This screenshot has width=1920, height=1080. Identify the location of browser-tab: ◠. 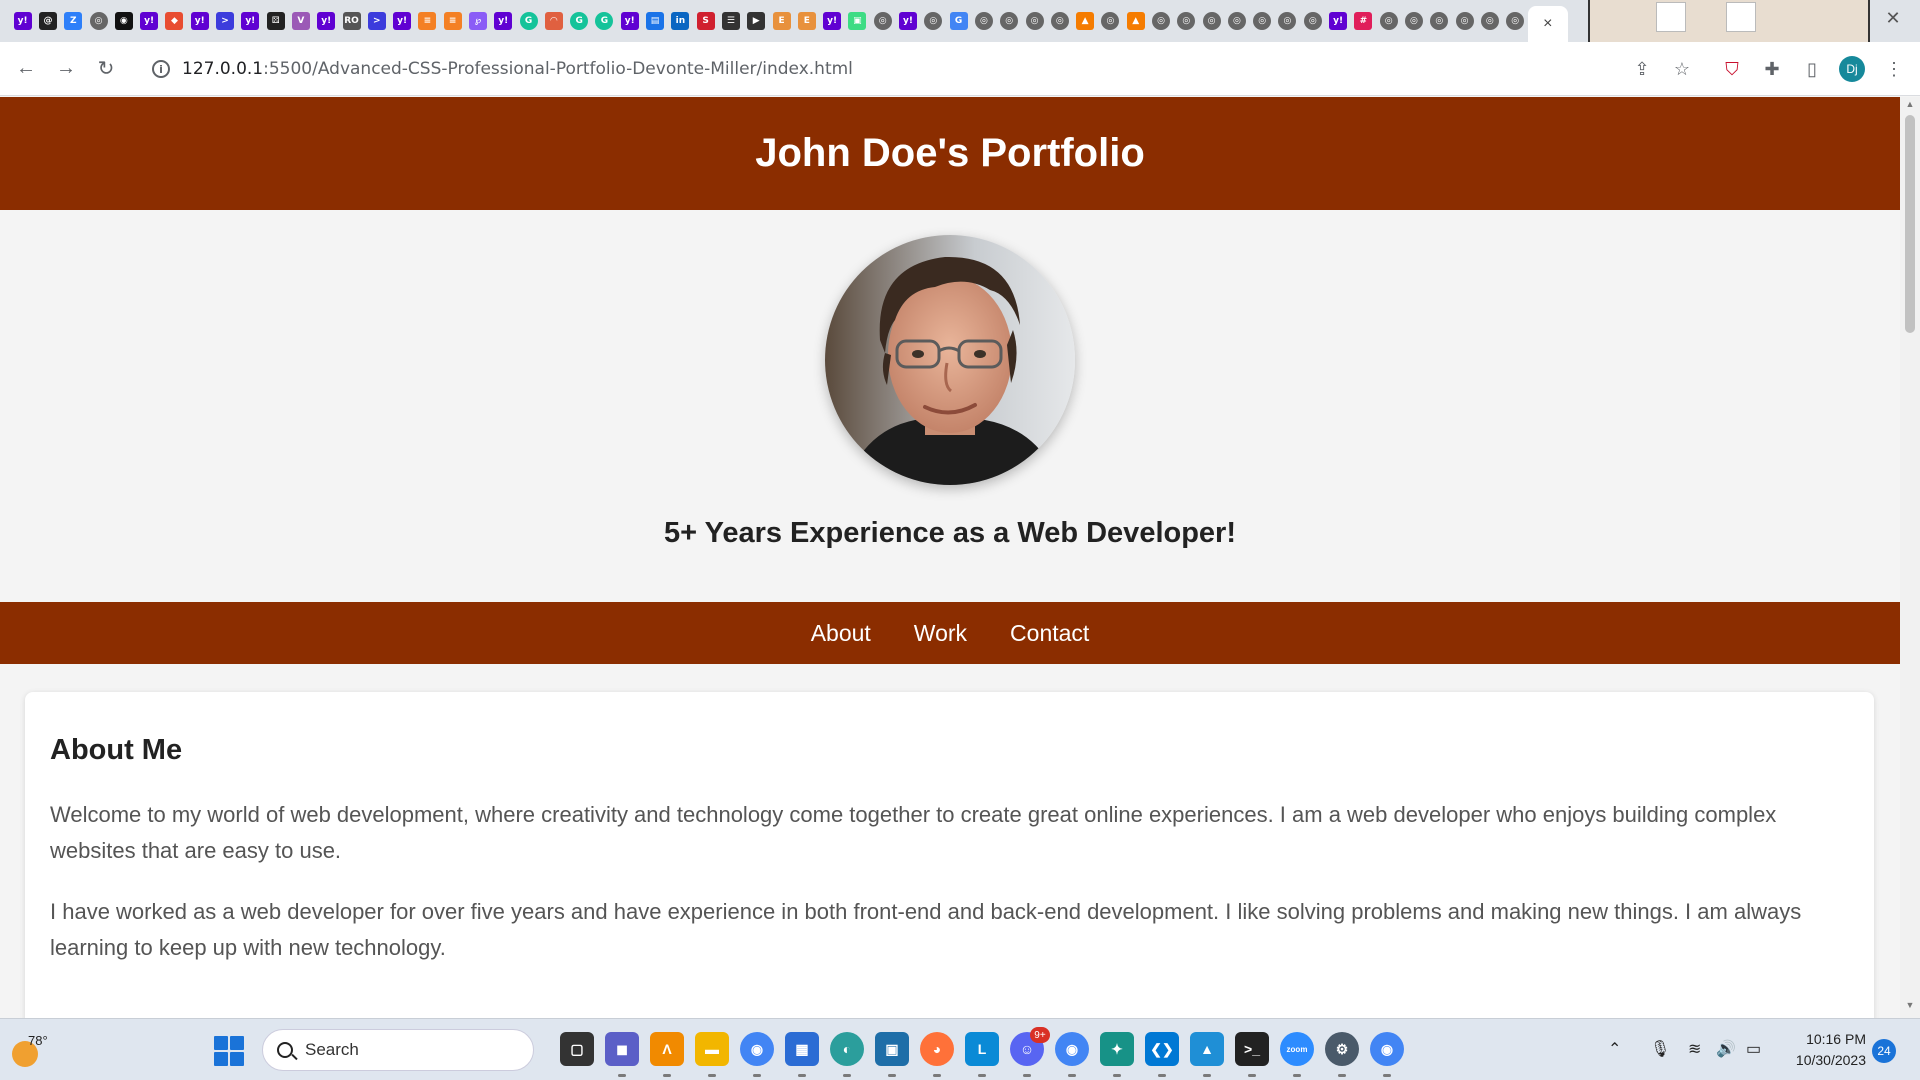
(553, 21).